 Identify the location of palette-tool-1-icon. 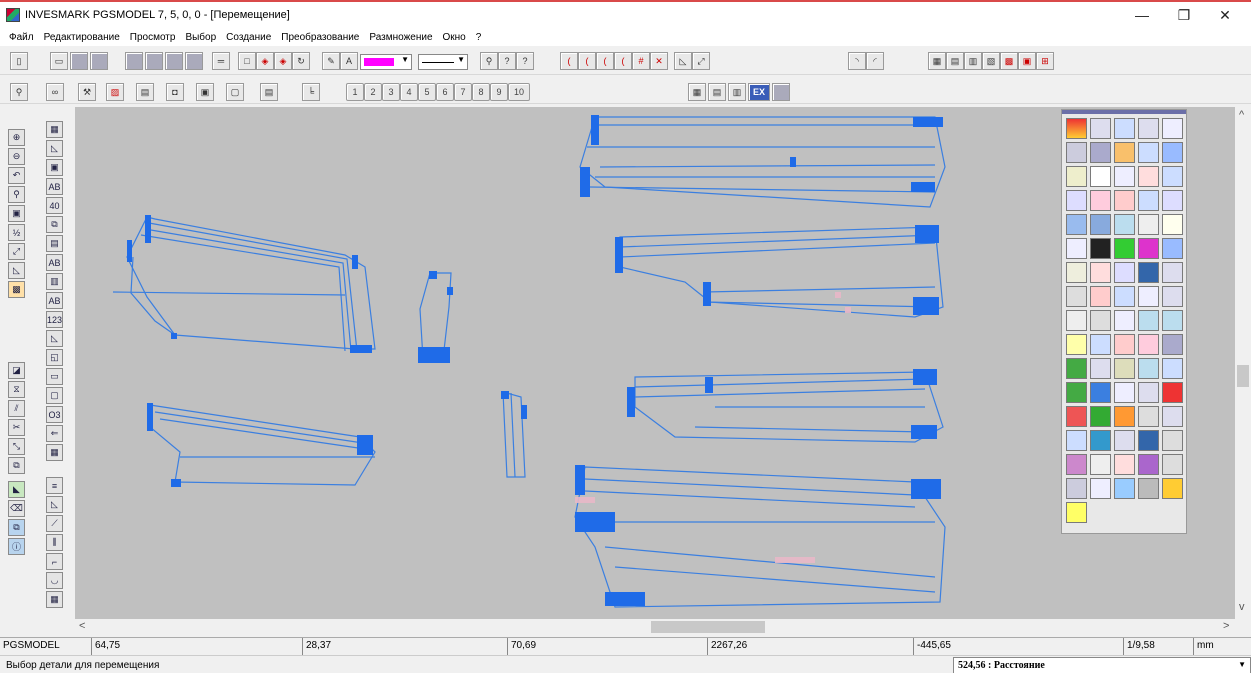
(1076, 128).